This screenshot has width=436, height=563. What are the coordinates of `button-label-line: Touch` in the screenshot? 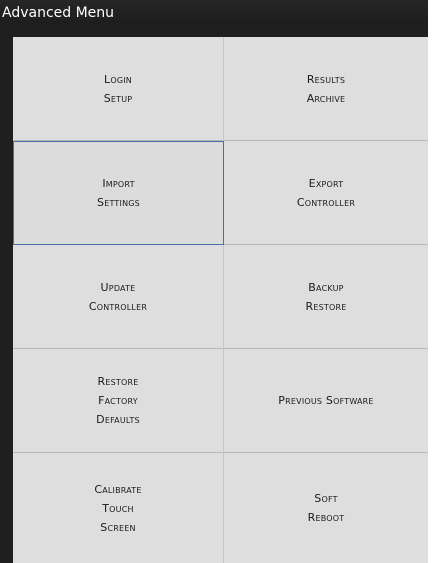 It's located at (118, 508).